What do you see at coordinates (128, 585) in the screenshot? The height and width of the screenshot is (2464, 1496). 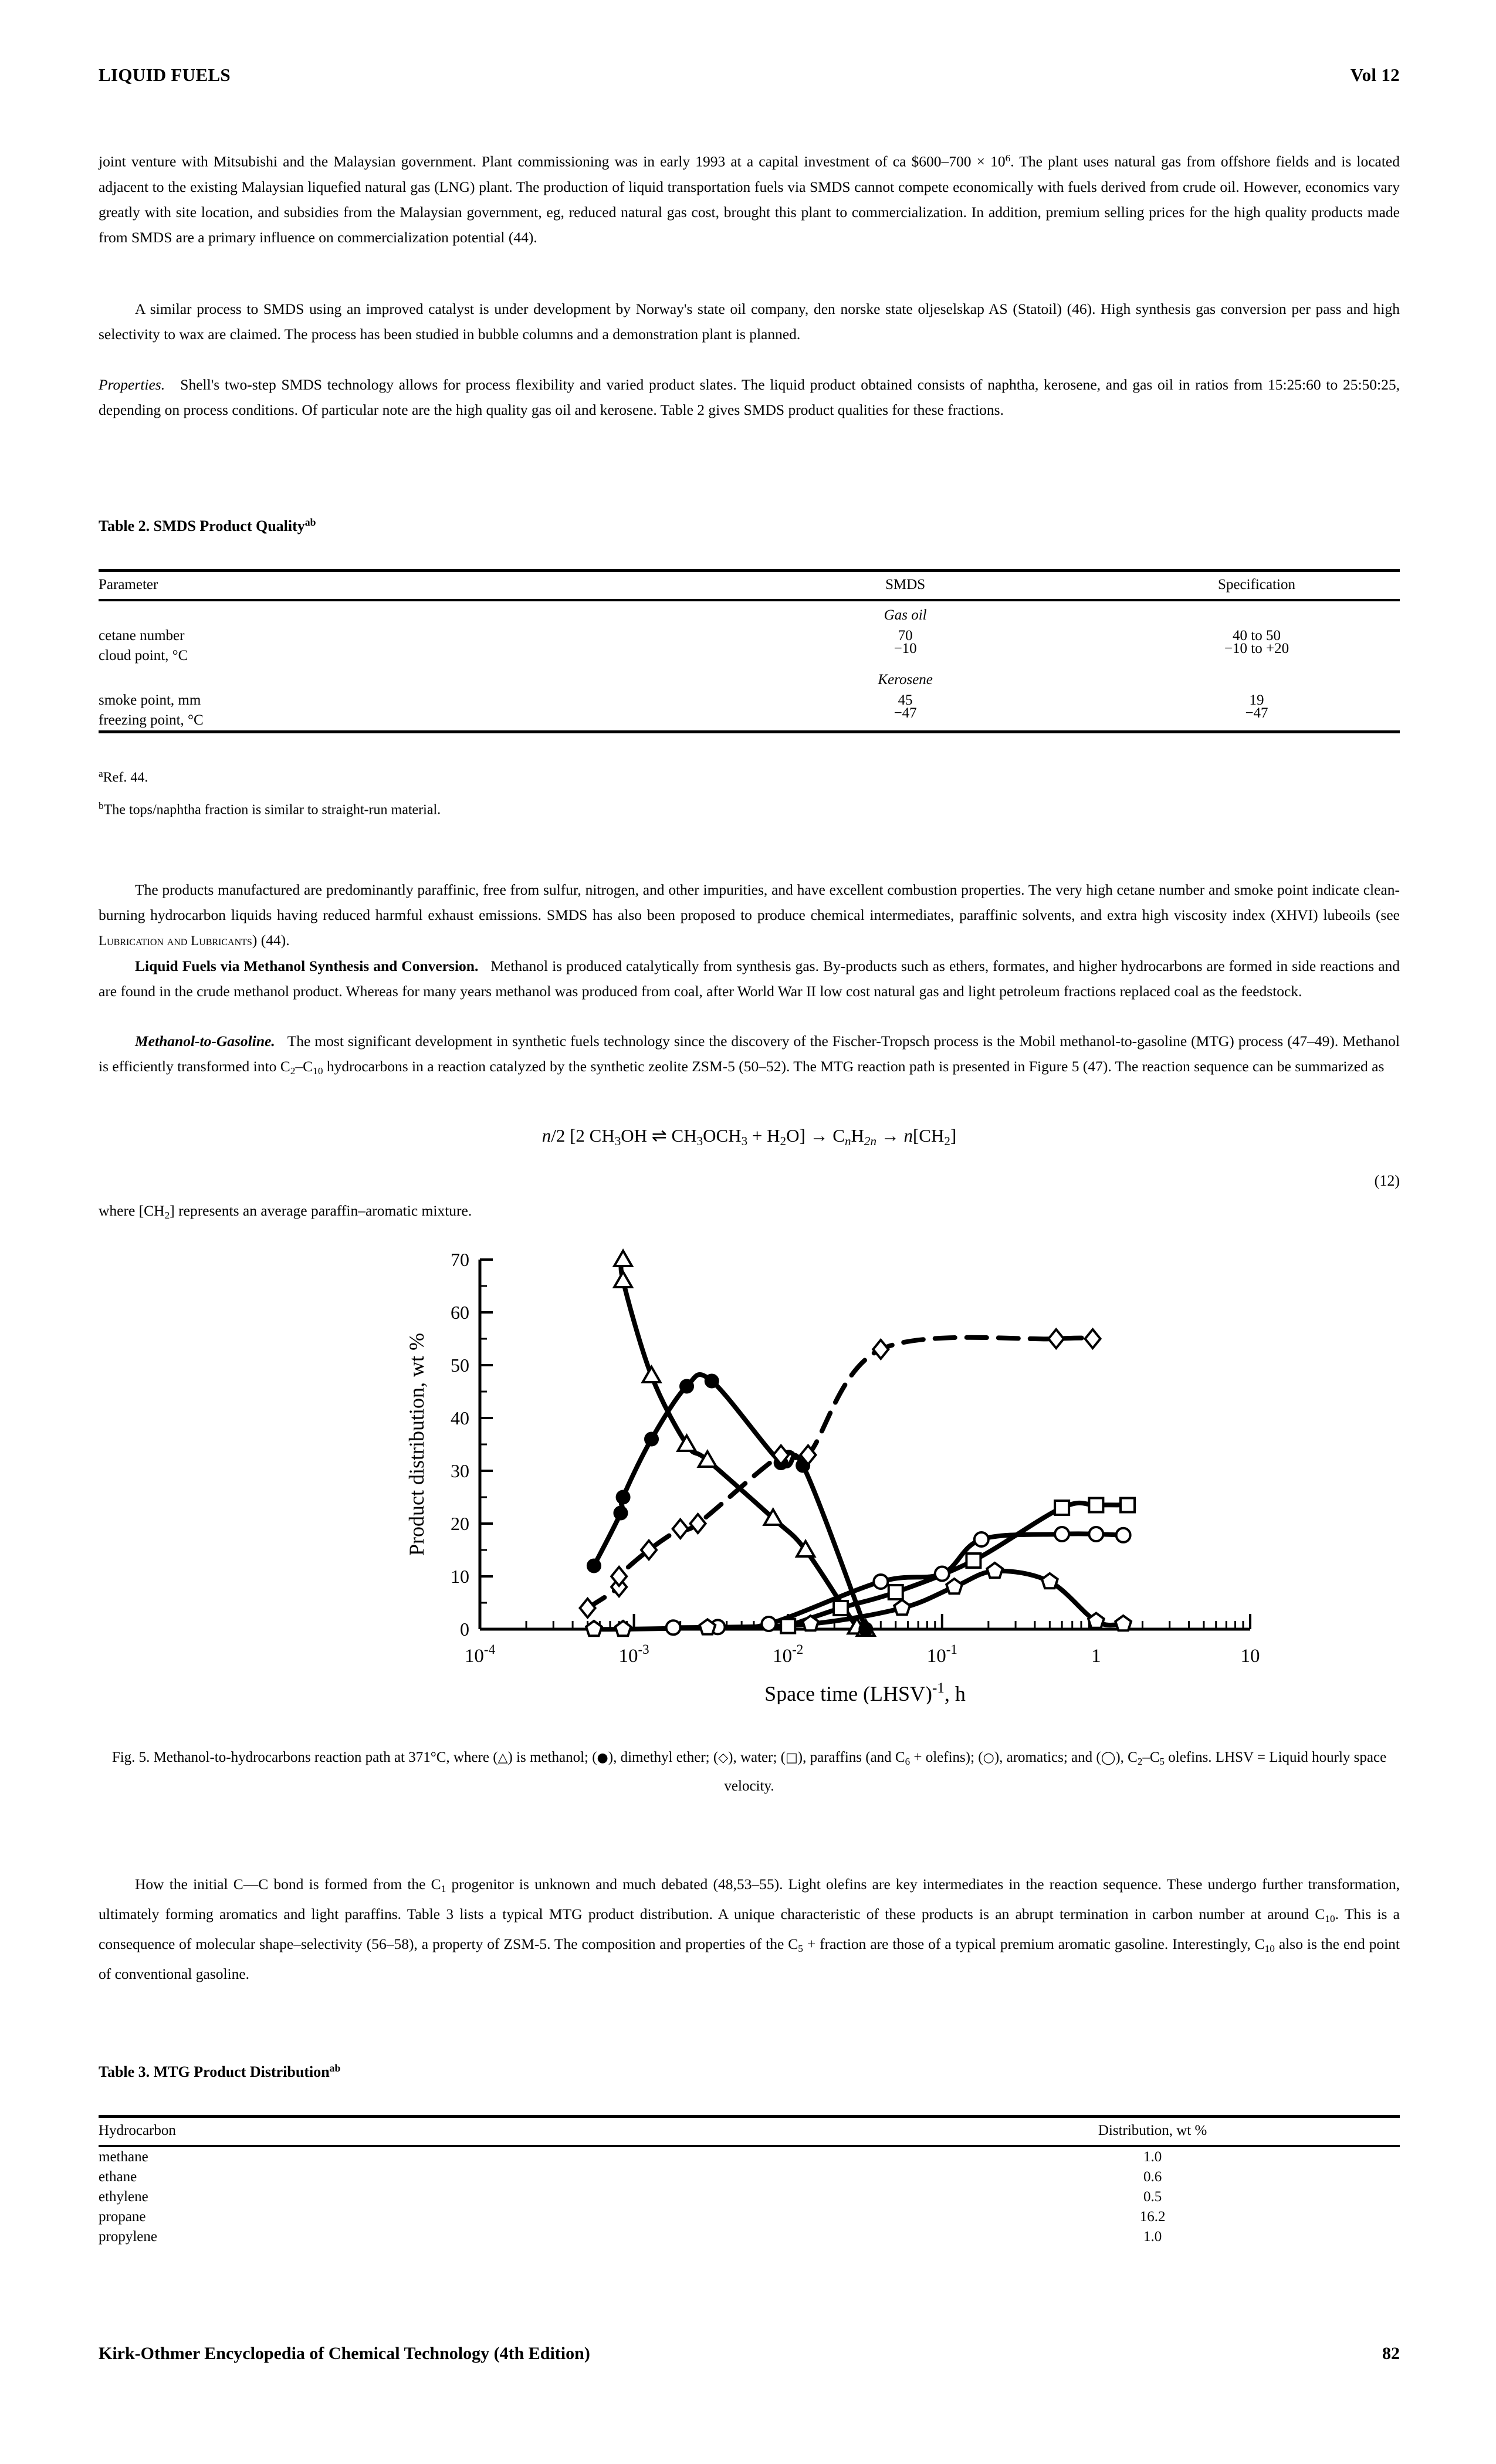 I see `column-header-parameter: Parameter` at bounding box center [128, 585].